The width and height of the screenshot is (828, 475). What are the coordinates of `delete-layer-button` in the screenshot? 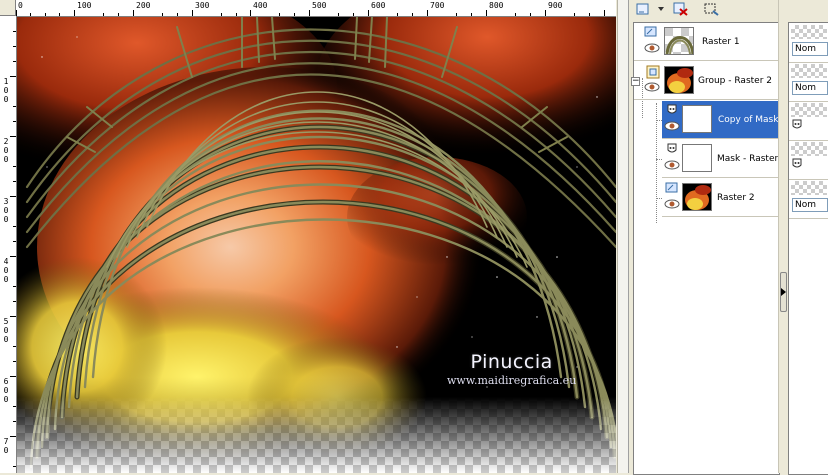 It's located at (681, 9).